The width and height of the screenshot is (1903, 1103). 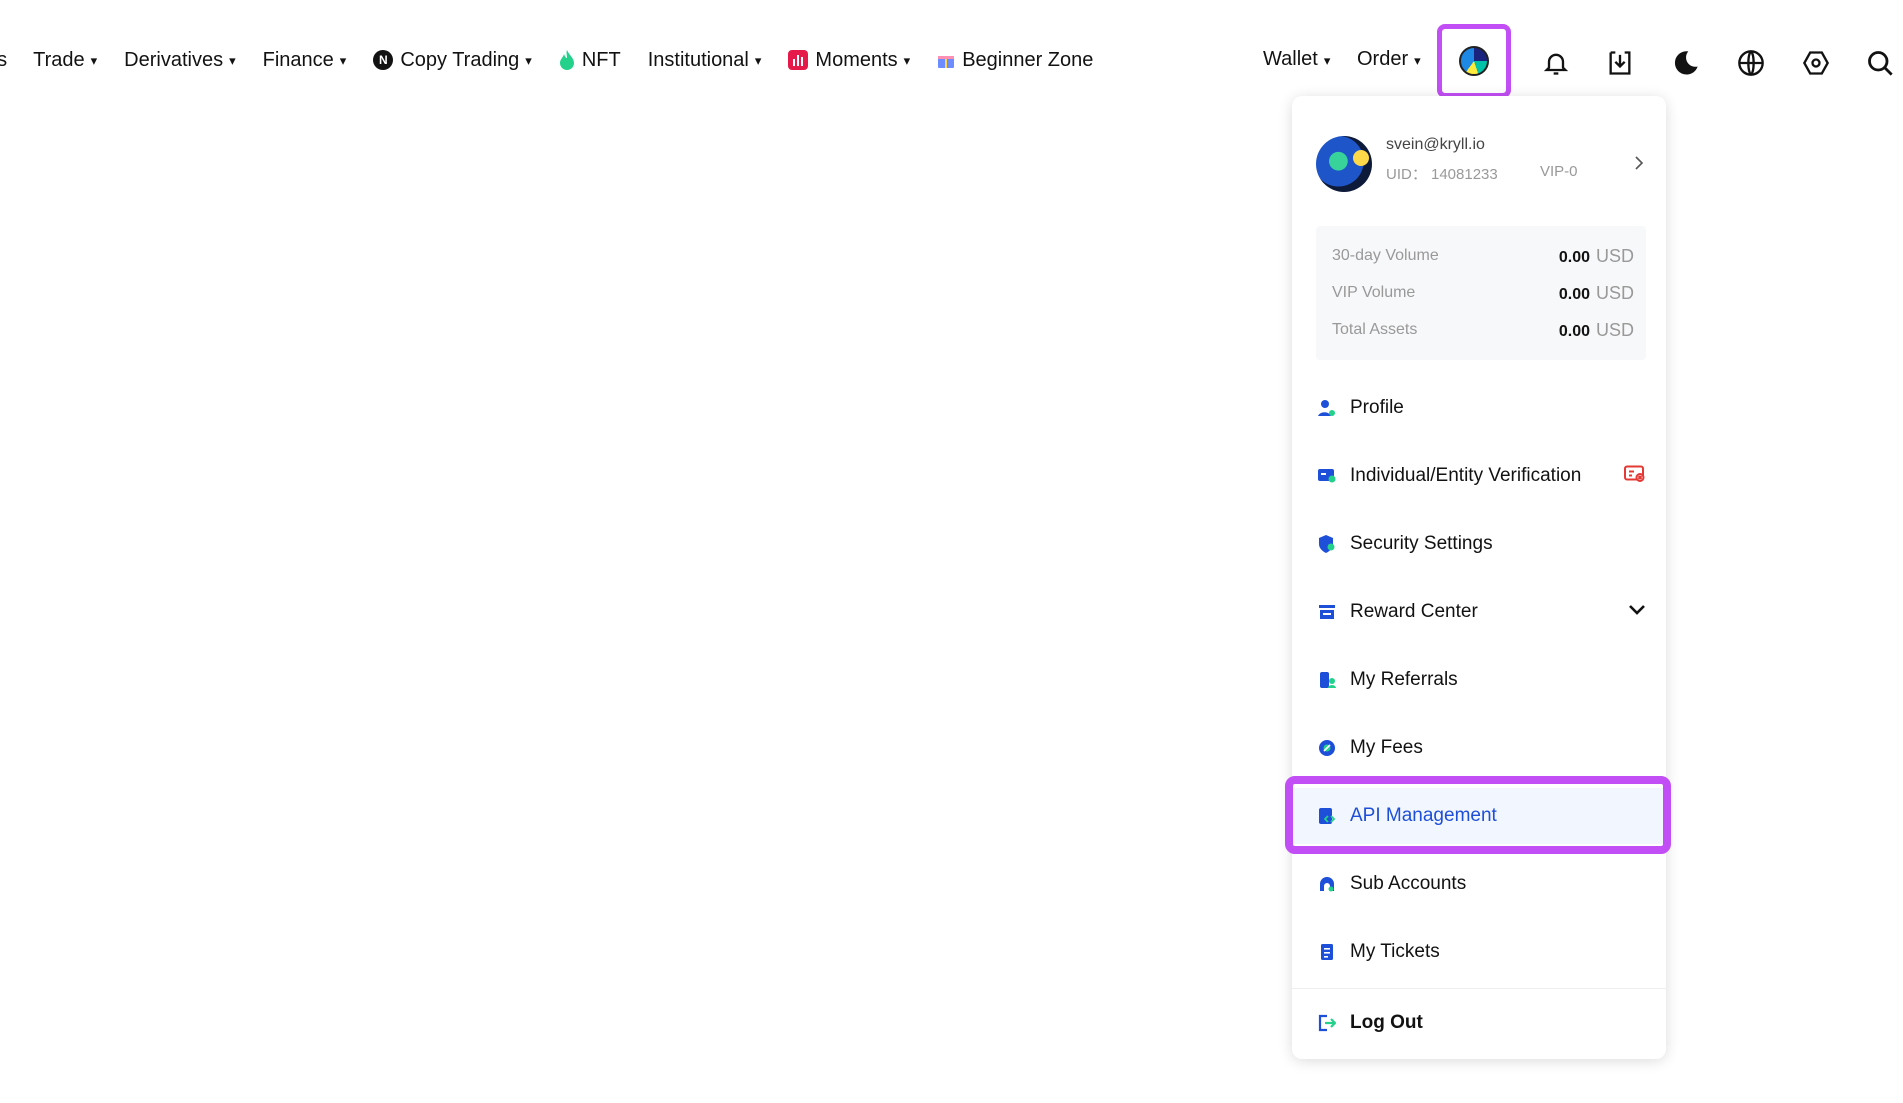 I want to click on stat-label: Total Assets, so click(x=1375, y=329).